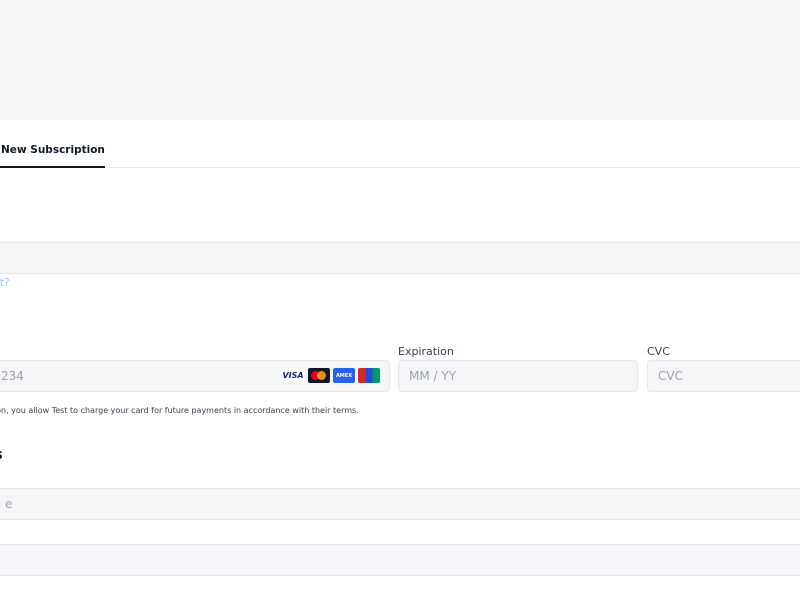  Describe the element at coordinates (195, 376) in the screenshot. I see `card-number-group: VISA AMEX` at that location.